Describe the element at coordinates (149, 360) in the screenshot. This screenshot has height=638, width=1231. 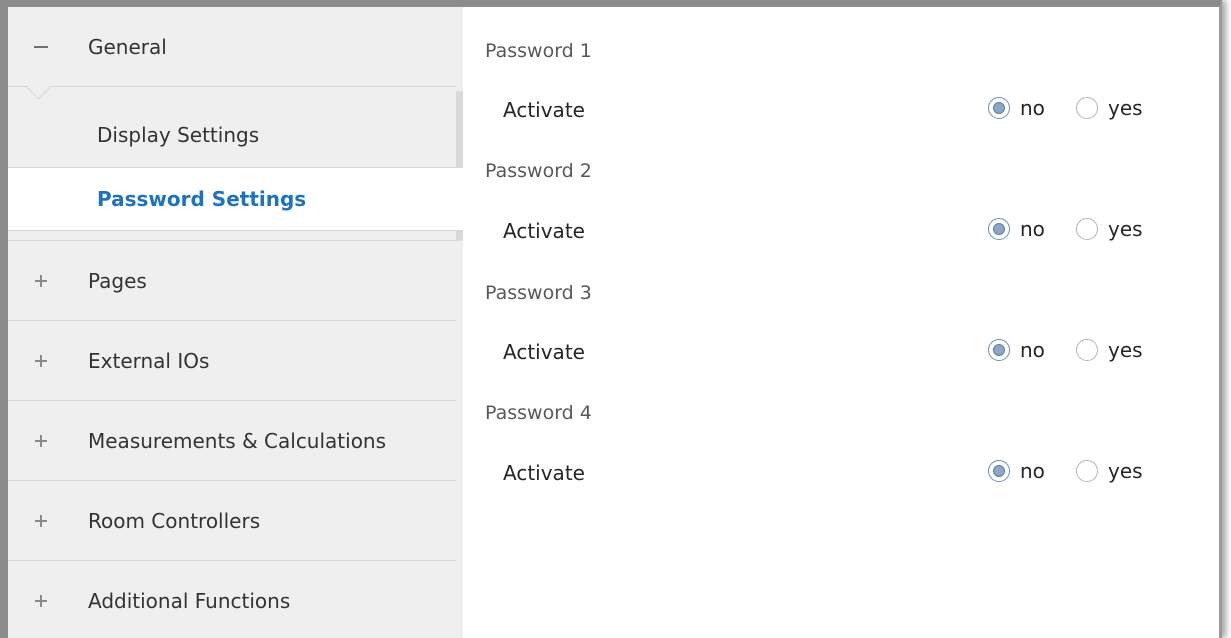
I see `sidebar-section-label: External IOs` at that location.